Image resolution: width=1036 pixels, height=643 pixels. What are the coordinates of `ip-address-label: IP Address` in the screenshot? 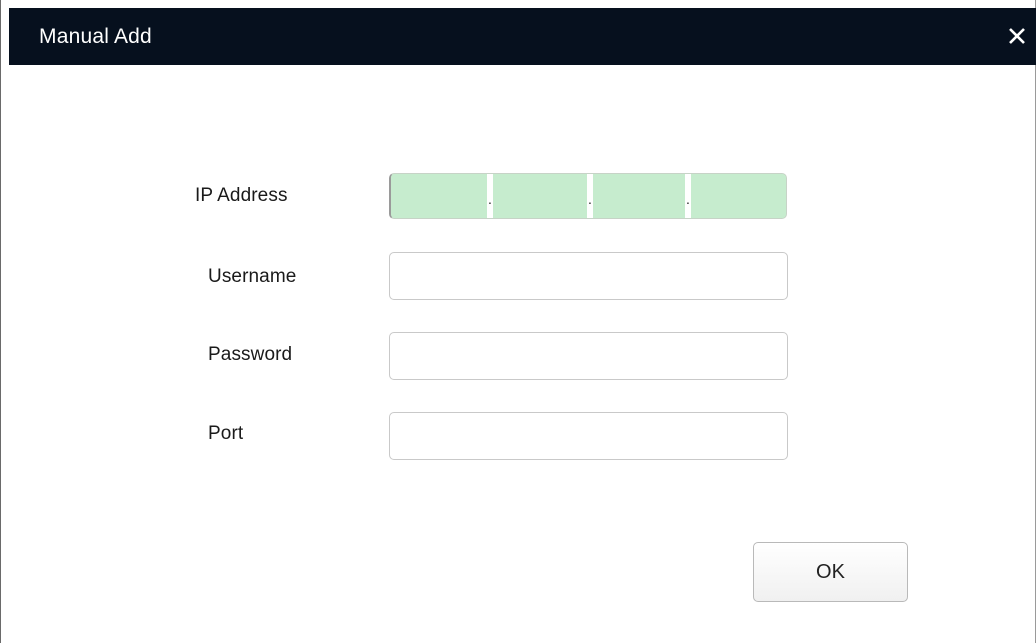 It's located at (241, 195).